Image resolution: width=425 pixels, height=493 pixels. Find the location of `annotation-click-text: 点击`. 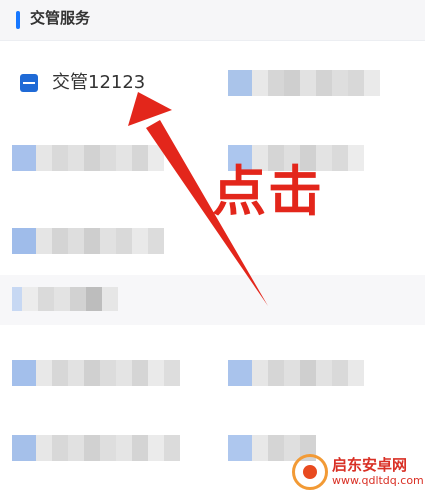

annotation-click-text: 点击 is located at coordinates (268, 191).